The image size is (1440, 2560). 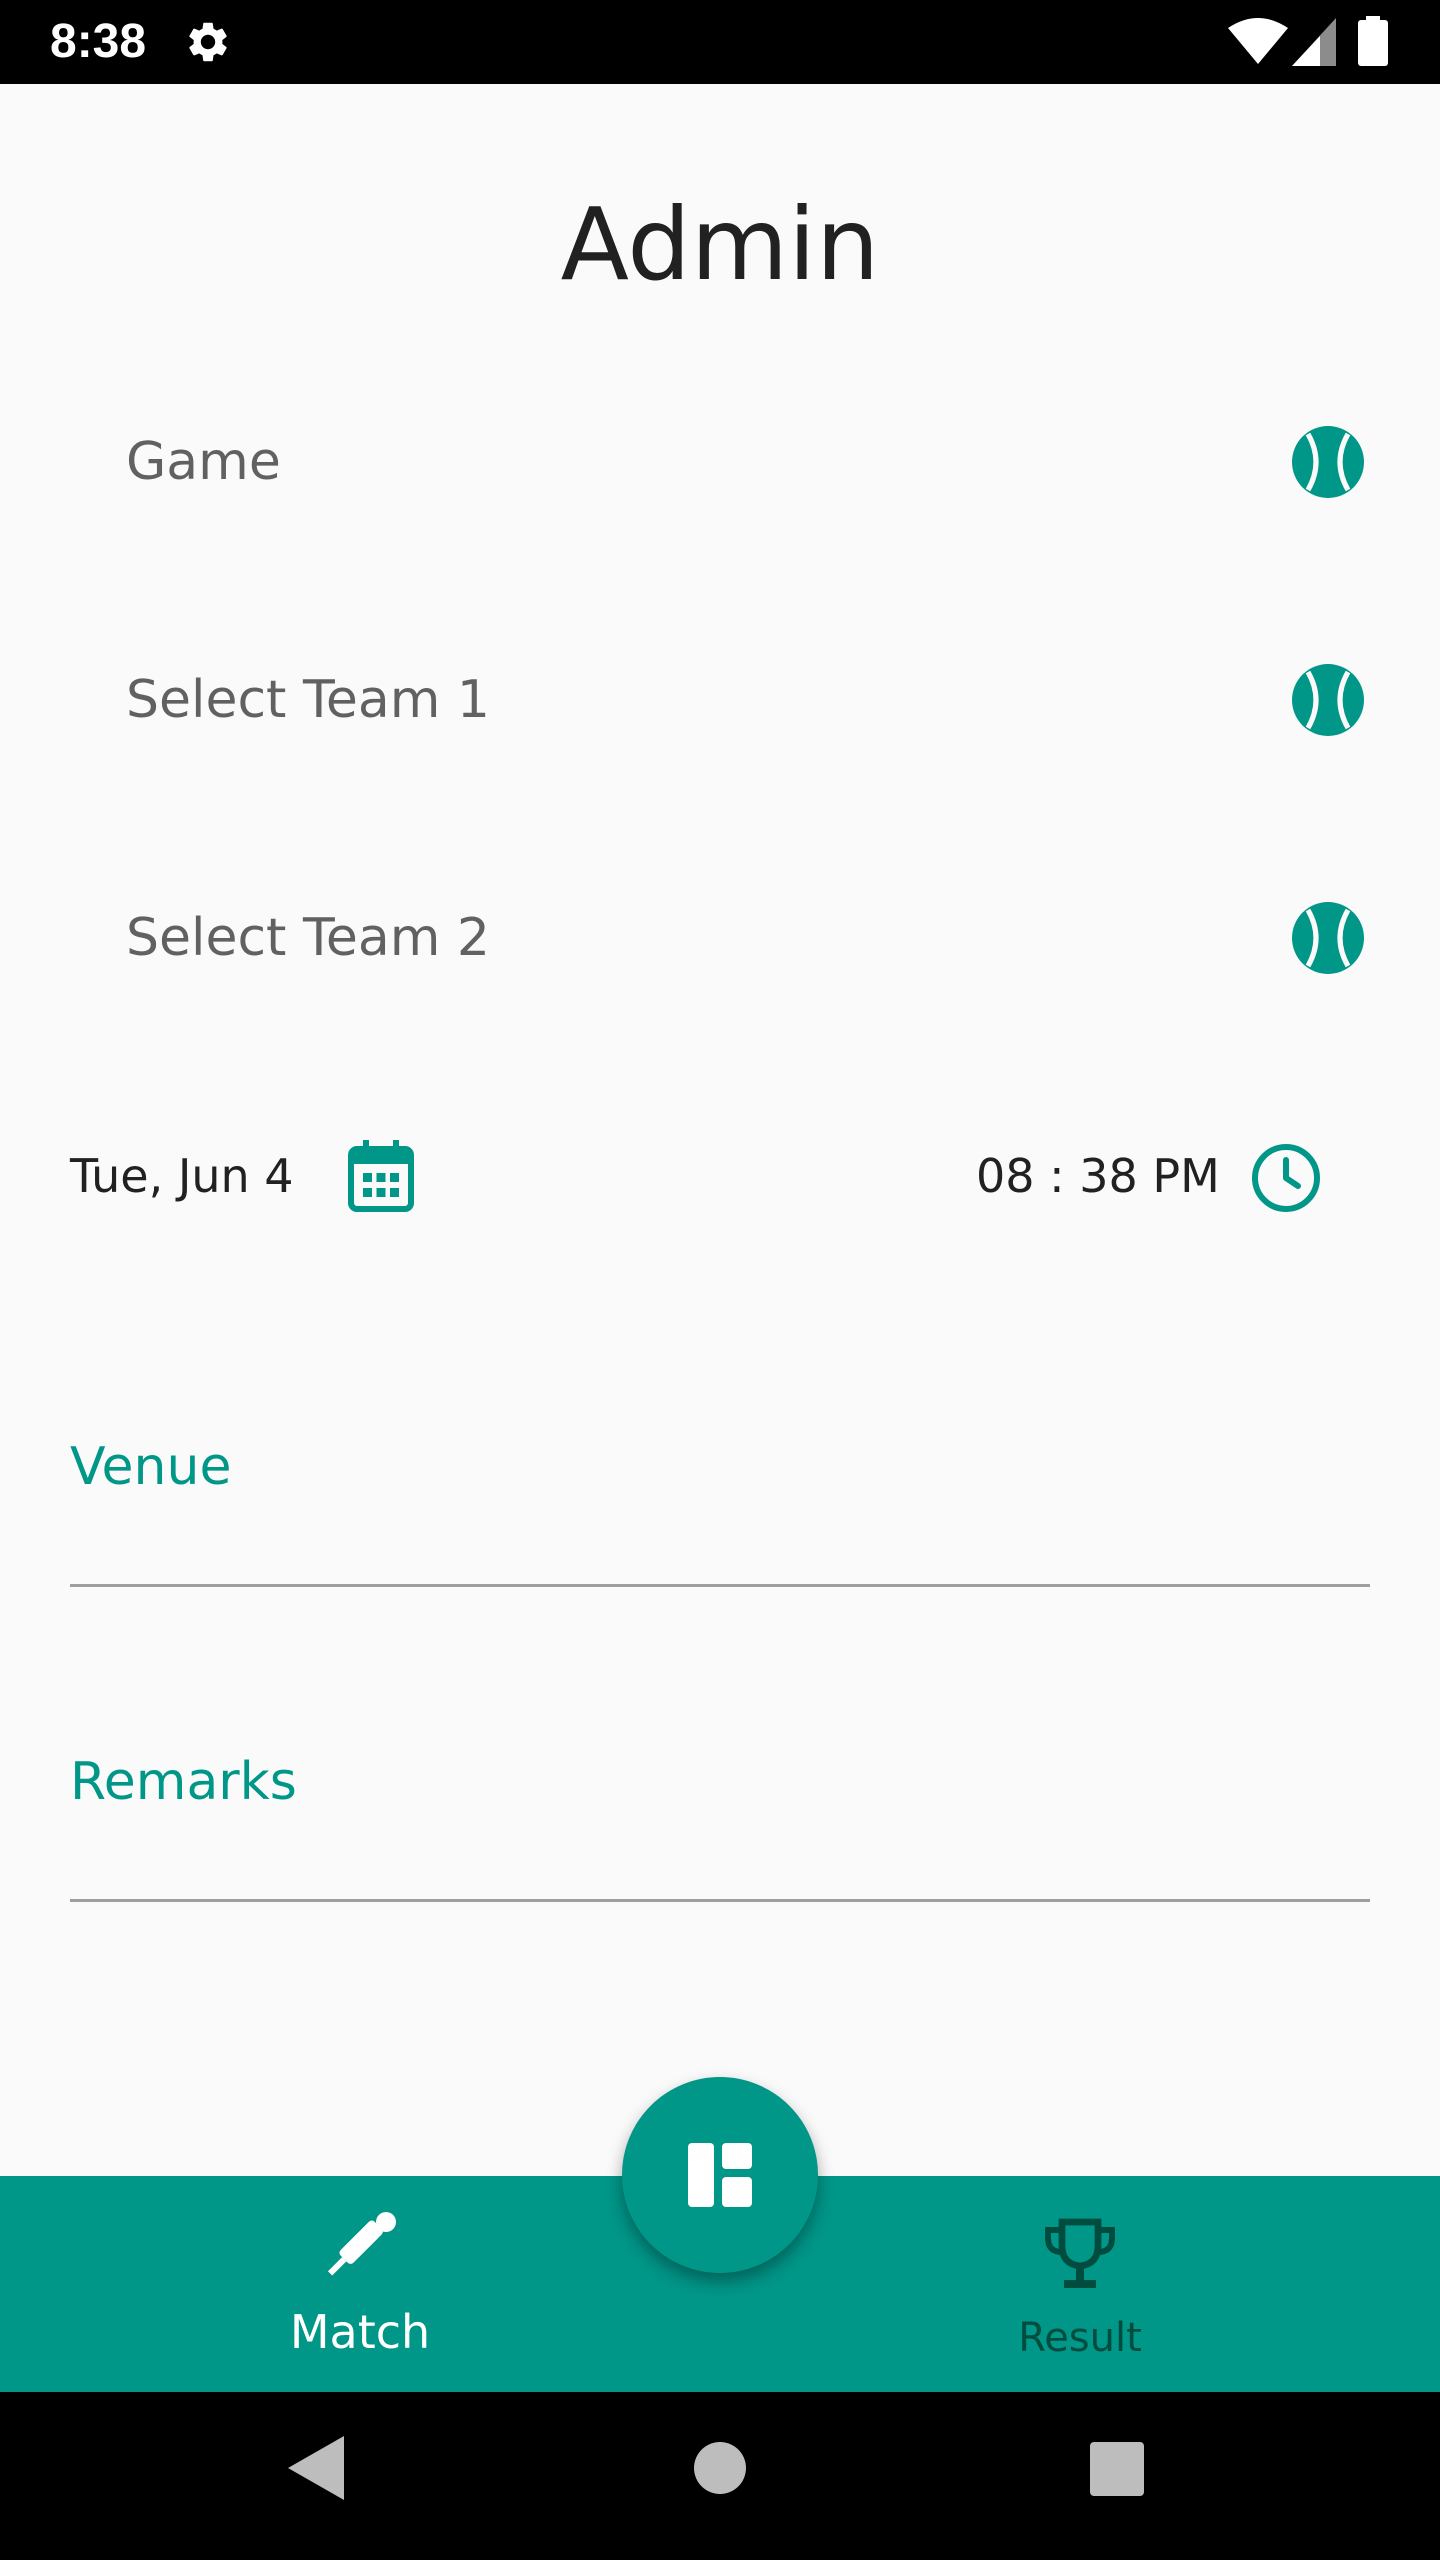 I want to click on home-icon, so click(x=720, y=2468).